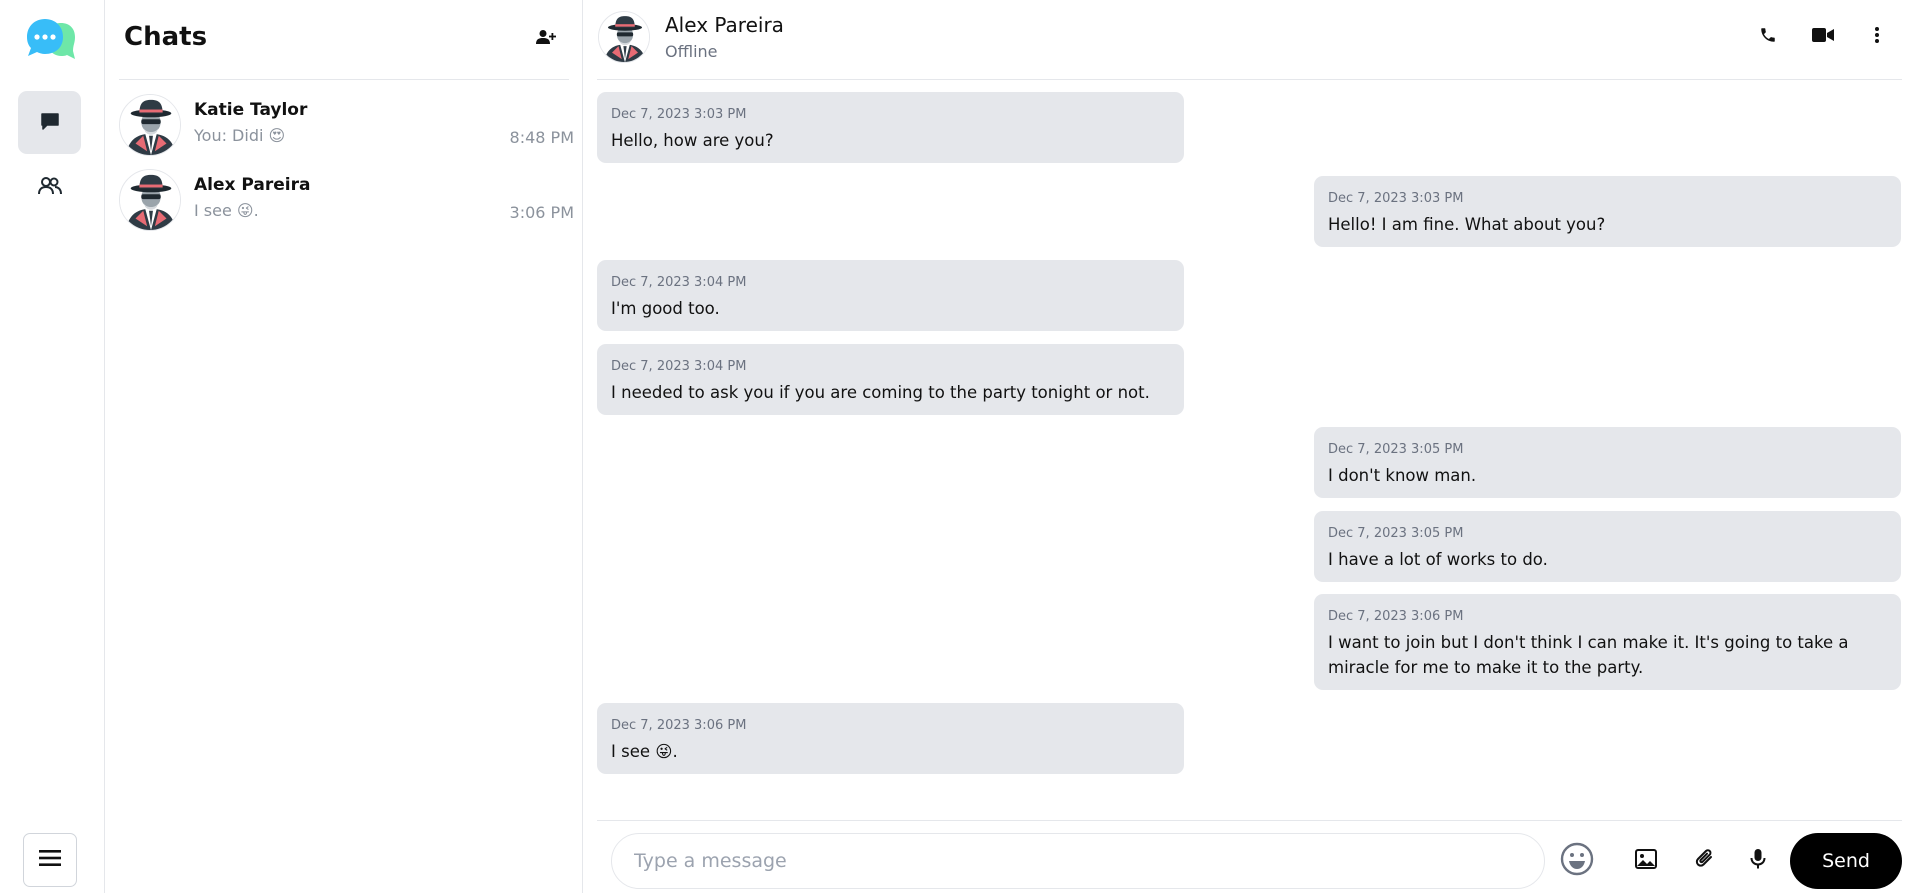 Image resolution: width=1910 pixels, height=893 pixels. Describe the element at coordinates (890, 127) in the screenshot. I see `message-bubble-incoming: Dec 7, 2023 3:03 PM Hello, how are you?` at that location.